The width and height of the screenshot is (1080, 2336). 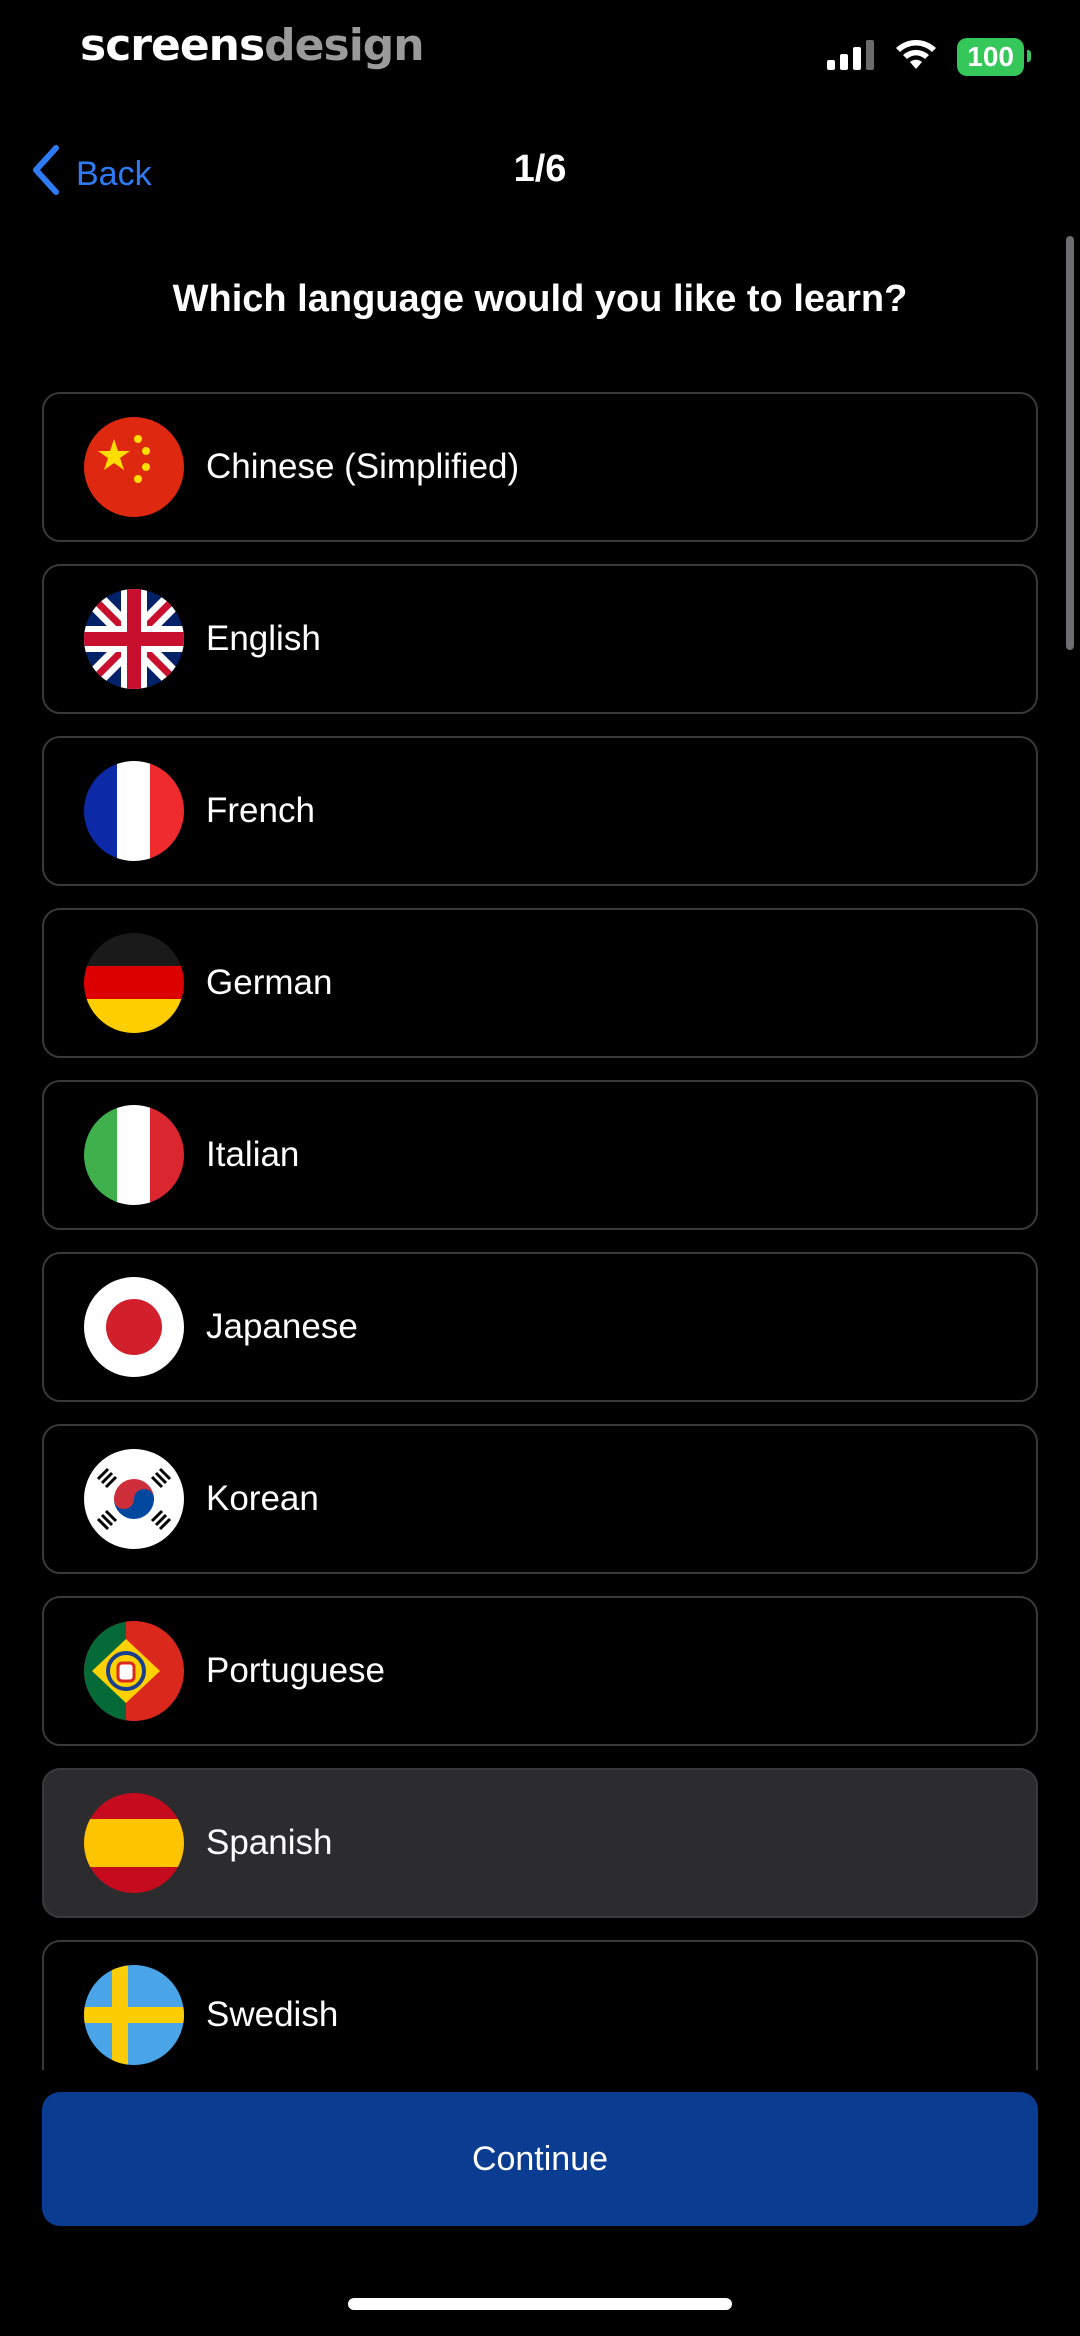 What do you see at coordinates (134, 1843) in the screenshot?
I see `spain-flag-icon` at bounding box center [134, 1843].